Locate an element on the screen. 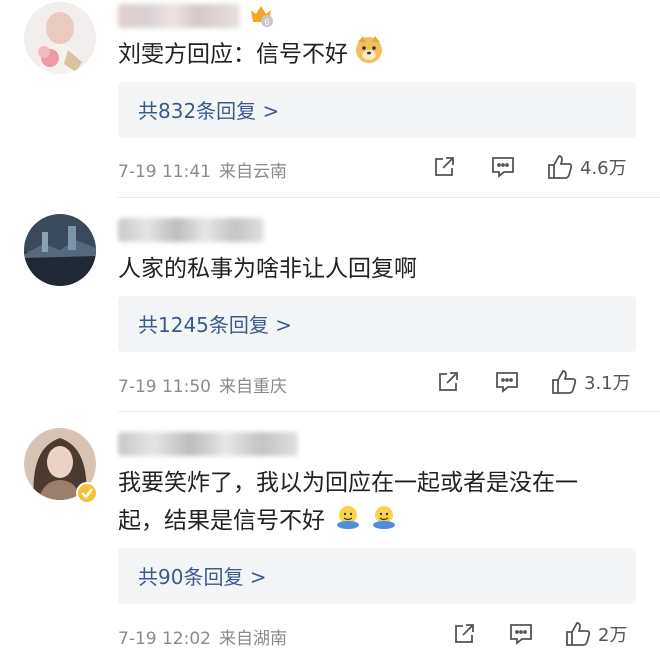 This screenshot has height=649, width=660. comment-meta: 7-19 11:50 来自重庆 is located at coordinates (206, 384).